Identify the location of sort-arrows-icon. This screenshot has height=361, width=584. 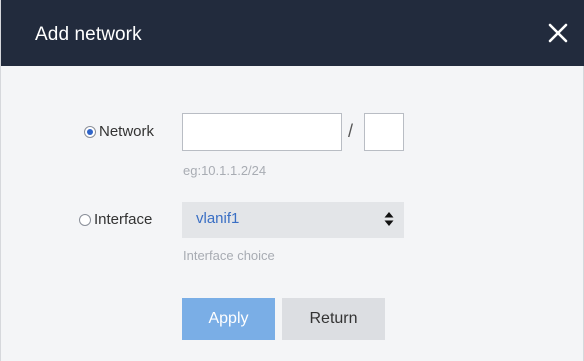
(389, 221).